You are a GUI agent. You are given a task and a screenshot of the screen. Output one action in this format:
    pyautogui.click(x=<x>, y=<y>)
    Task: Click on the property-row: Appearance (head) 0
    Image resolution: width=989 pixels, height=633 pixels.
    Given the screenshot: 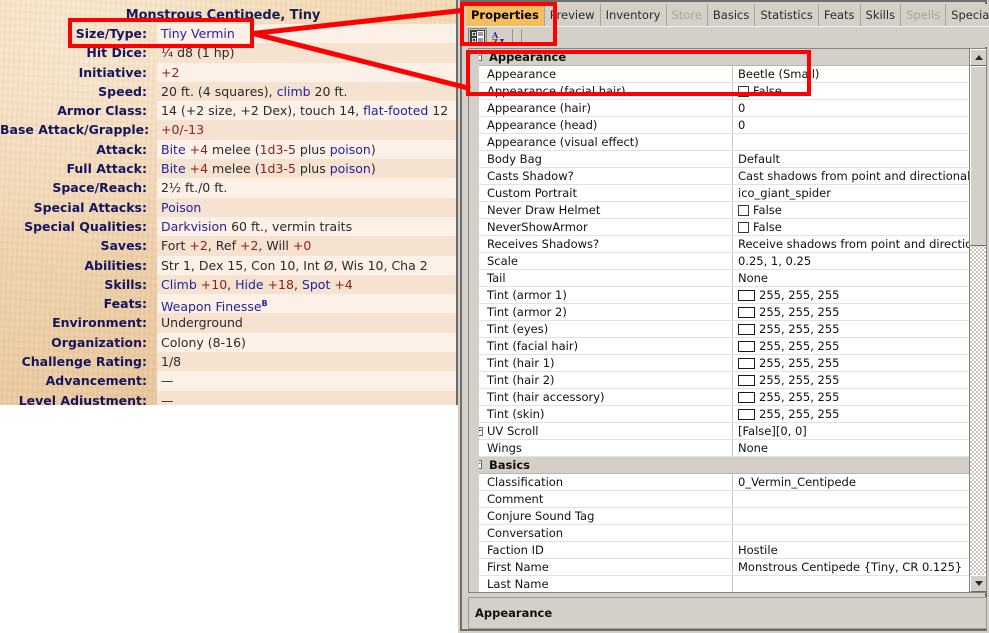 What is the action you would take?
    pyautogui.click(x=720, y=125)
    